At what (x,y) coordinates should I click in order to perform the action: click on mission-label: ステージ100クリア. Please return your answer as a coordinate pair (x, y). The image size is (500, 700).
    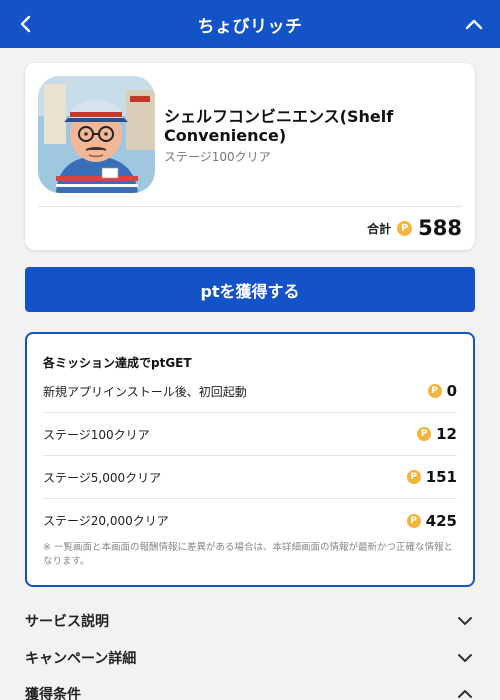
    Looking at the image, I should click on (96, 434).